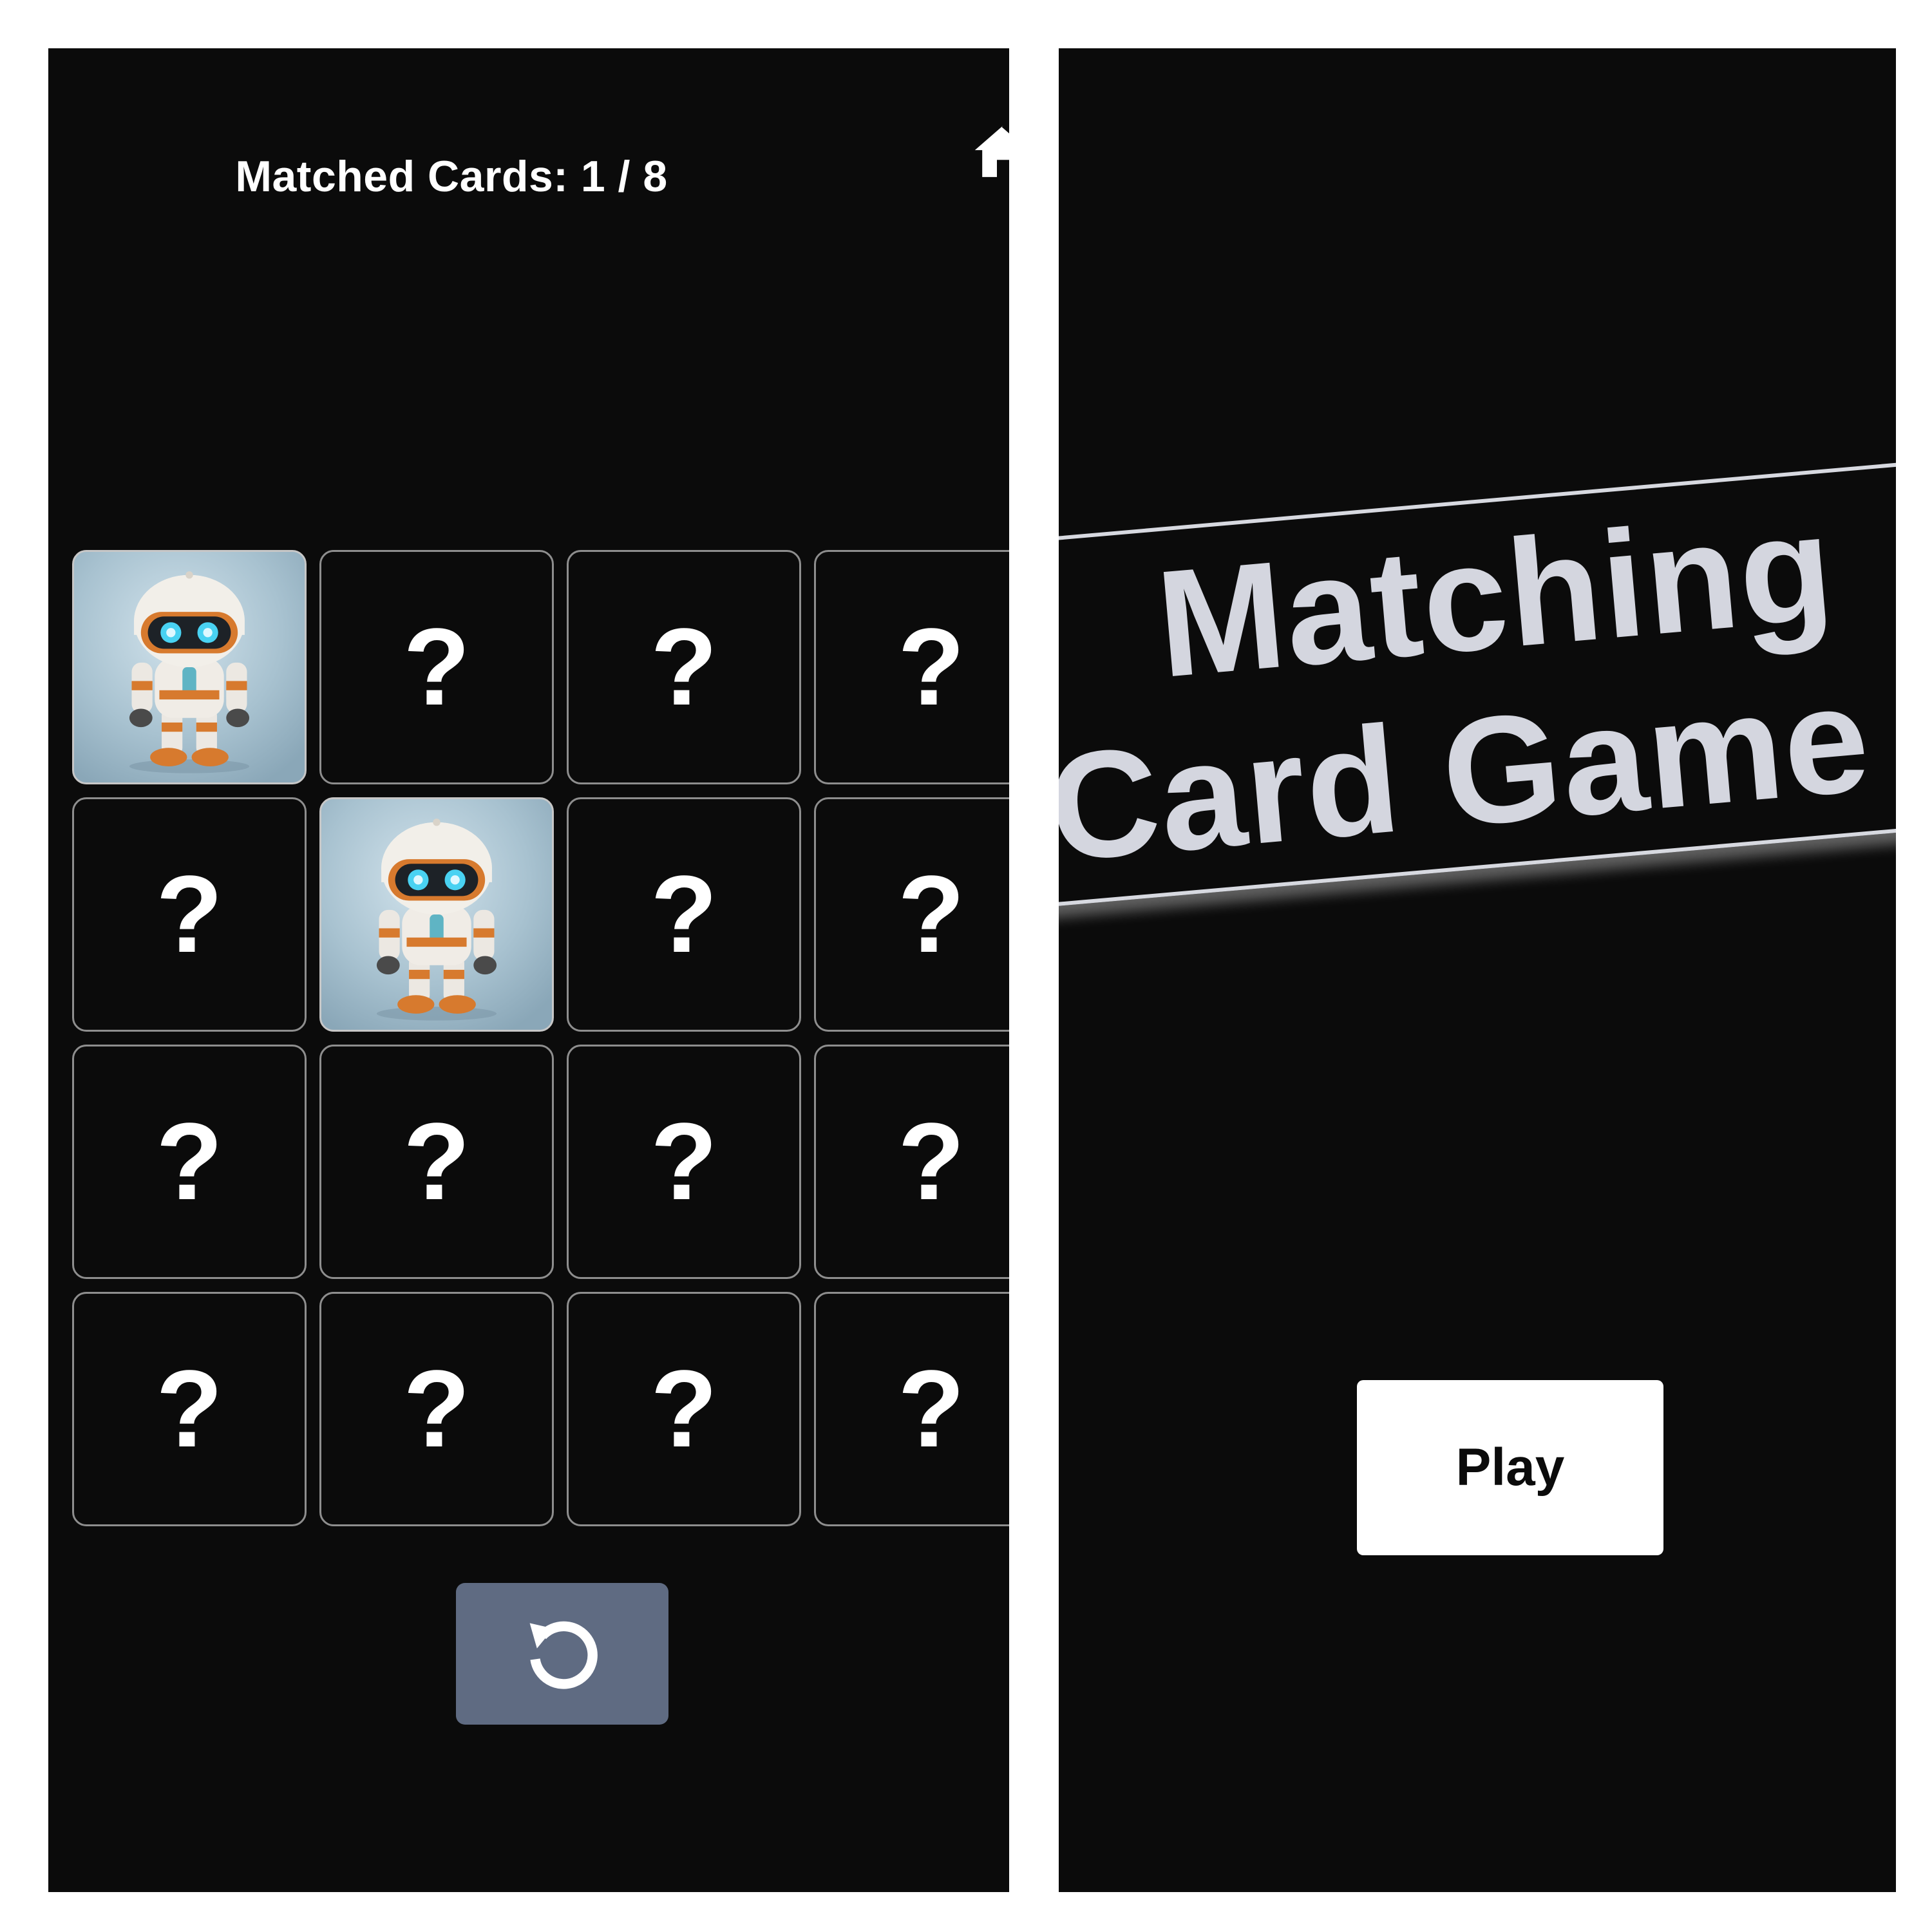  I want to click on matched-cards-counter: Matched Cards: 1 / 8, so click(451, 176).